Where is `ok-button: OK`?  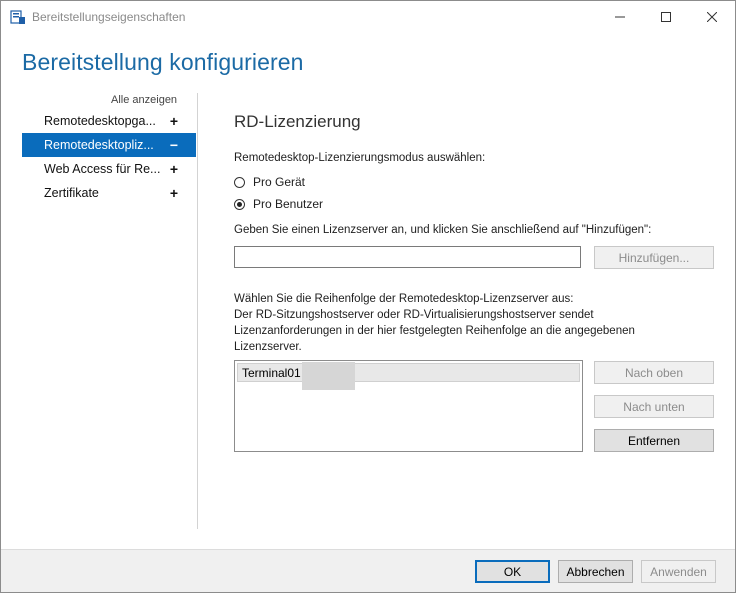
ok-button: OK is located at coordinates (512, 571).